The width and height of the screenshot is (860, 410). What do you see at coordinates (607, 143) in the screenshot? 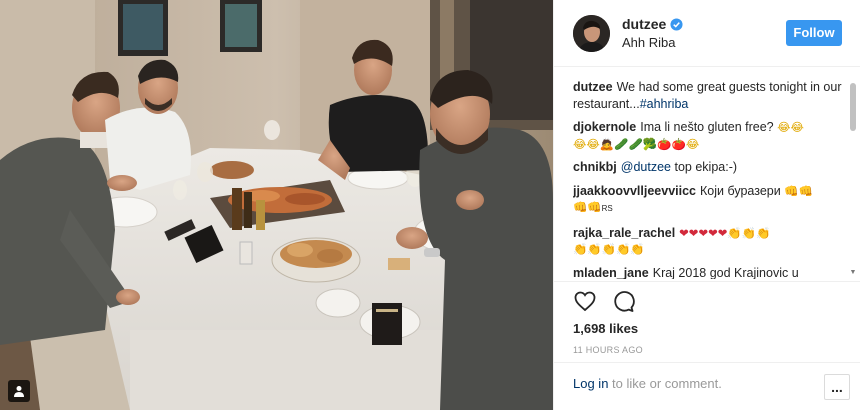
I see `emoji-person: 🙇` at bounding box center [607, 143].